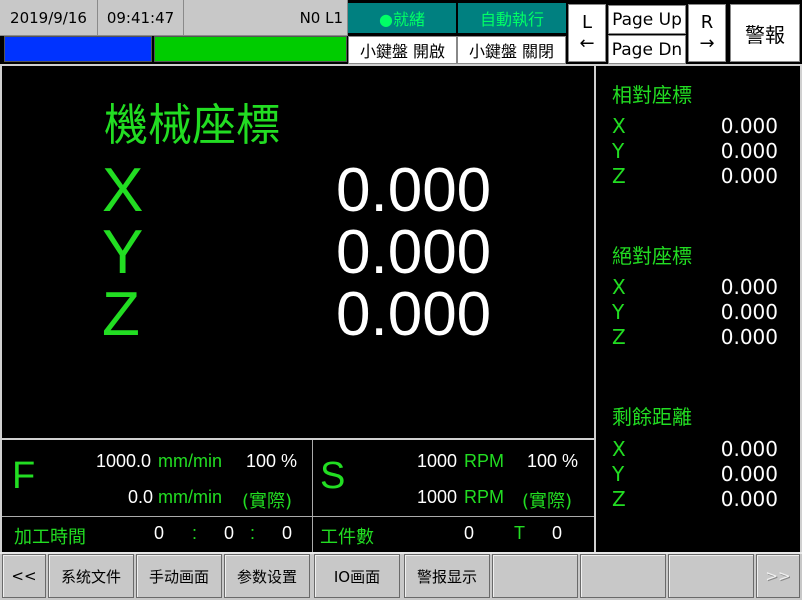 This screenshot has height=600, width=802. I want to click on program-display: N0 L1, so click(266, 18).